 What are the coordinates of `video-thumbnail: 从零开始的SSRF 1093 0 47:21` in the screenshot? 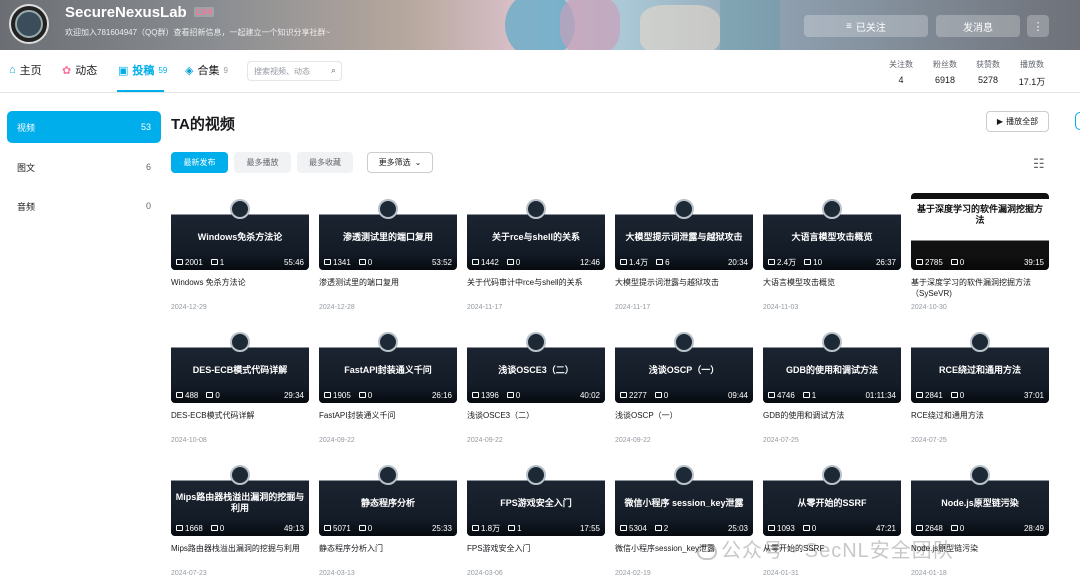 It's located at (832, 497).